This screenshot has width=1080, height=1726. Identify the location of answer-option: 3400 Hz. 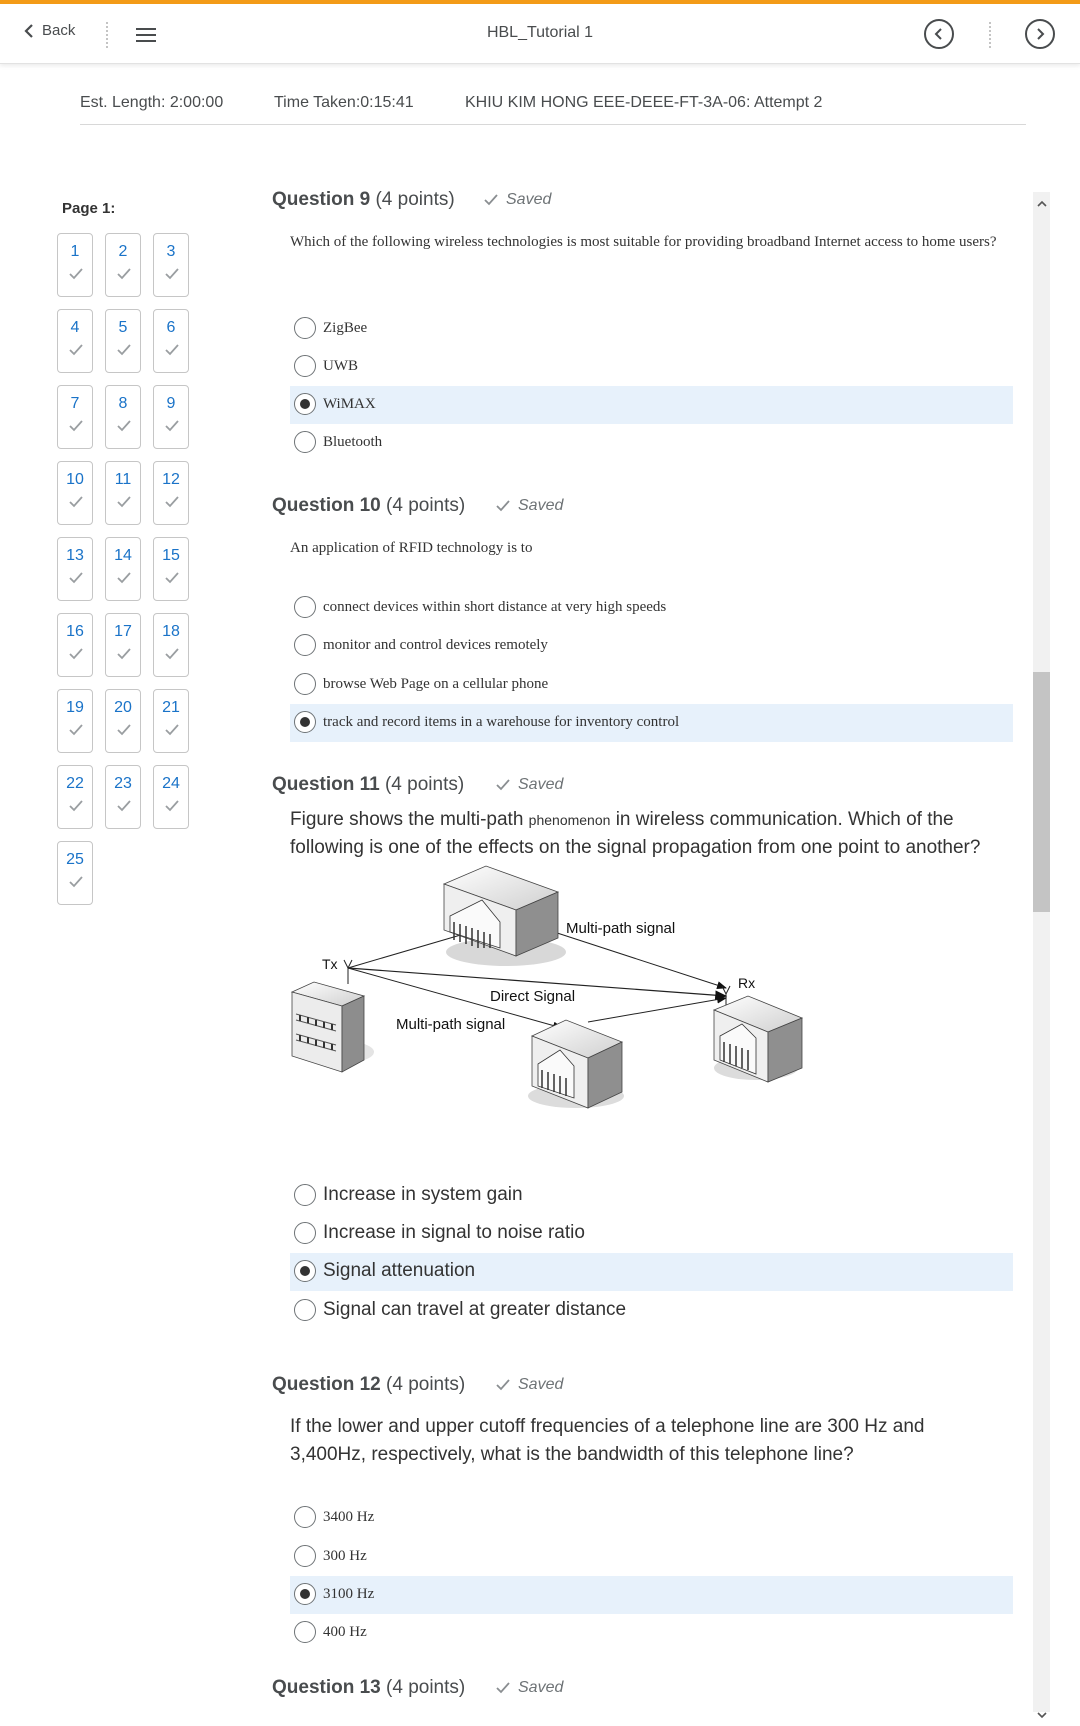
(651, 1518).